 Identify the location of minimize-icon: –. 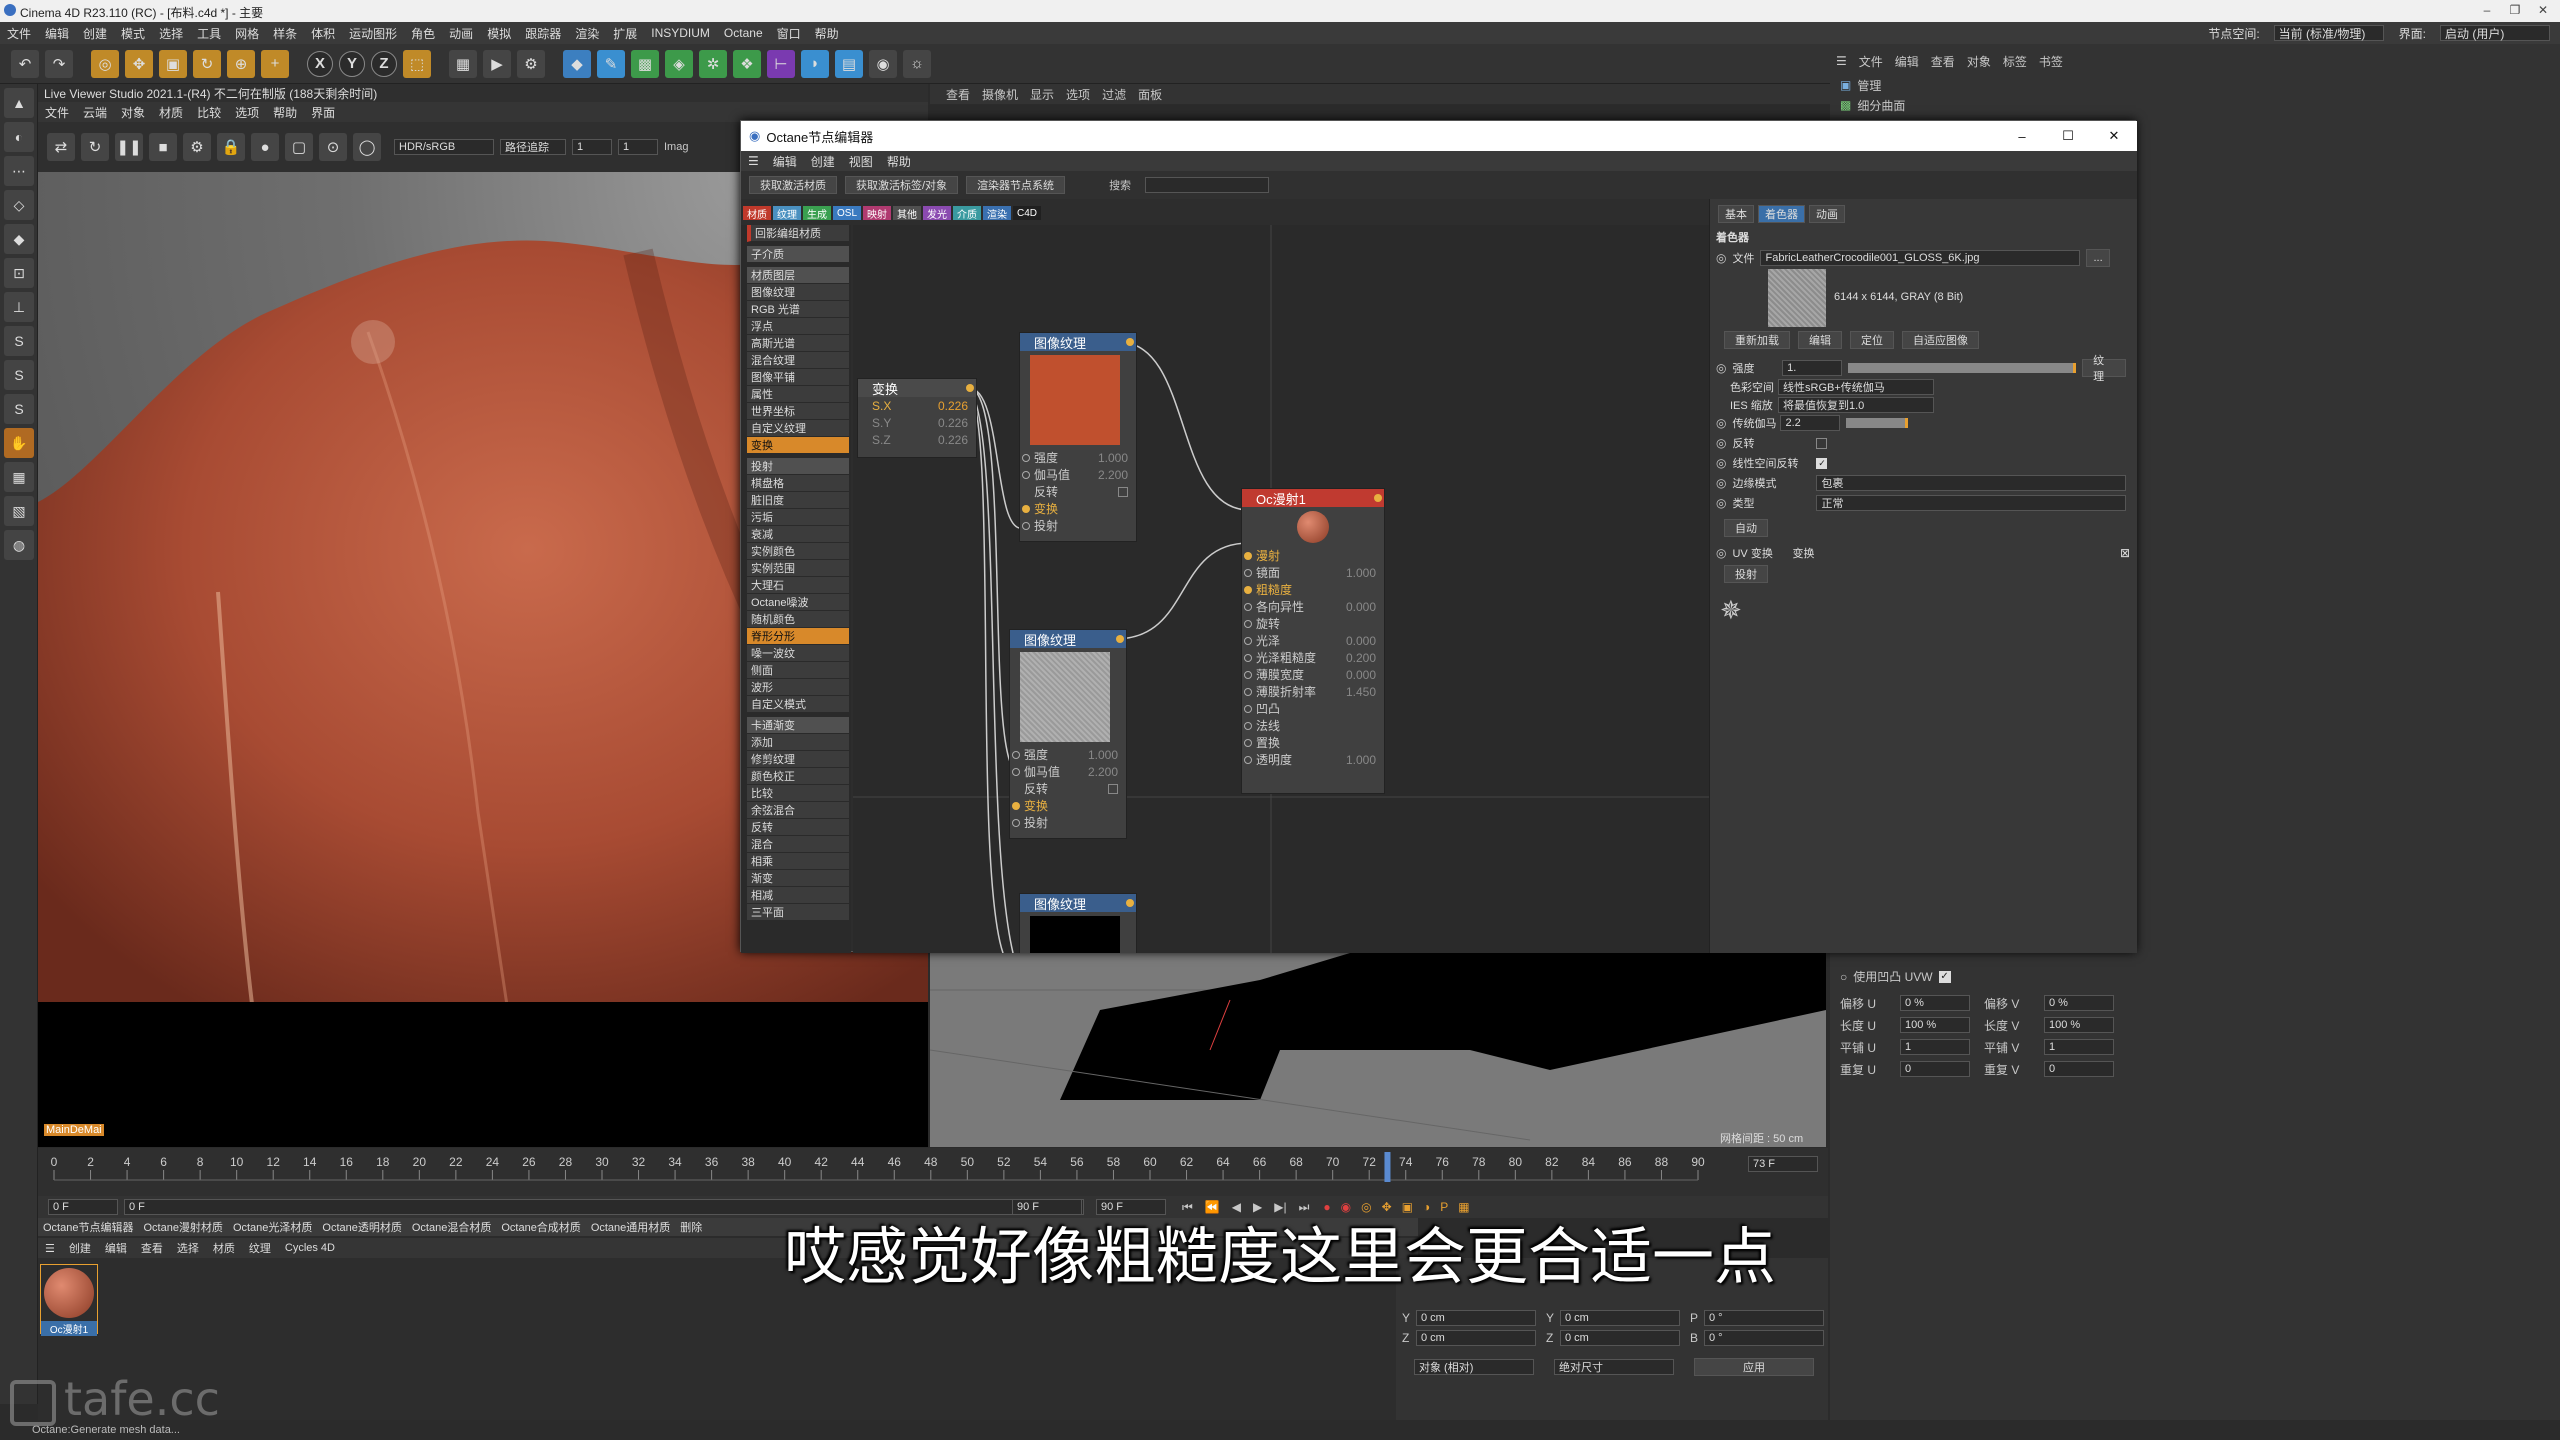
(2487, 10).